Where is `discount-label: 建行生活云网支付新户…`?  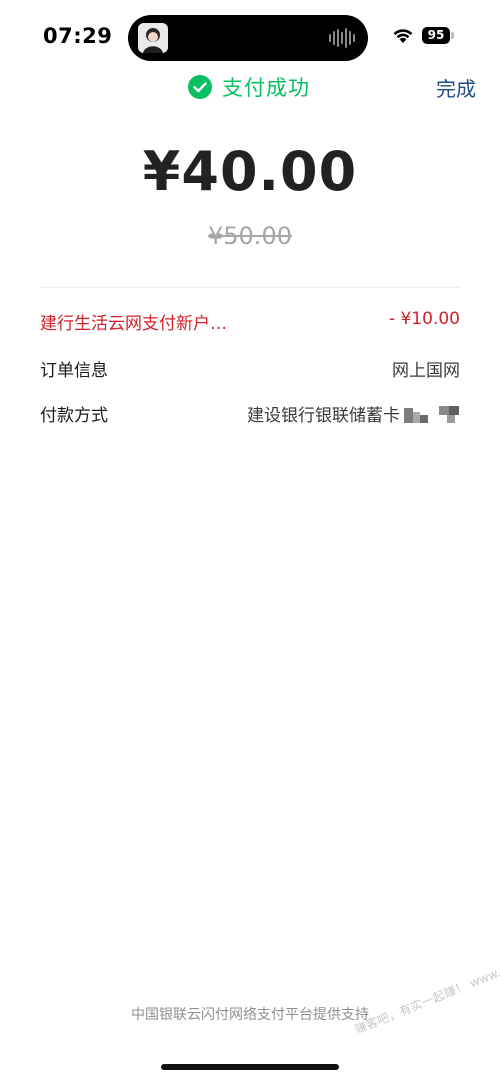 discount-label: 建行生活云网支付新户… is located at coordinates (133, 324).